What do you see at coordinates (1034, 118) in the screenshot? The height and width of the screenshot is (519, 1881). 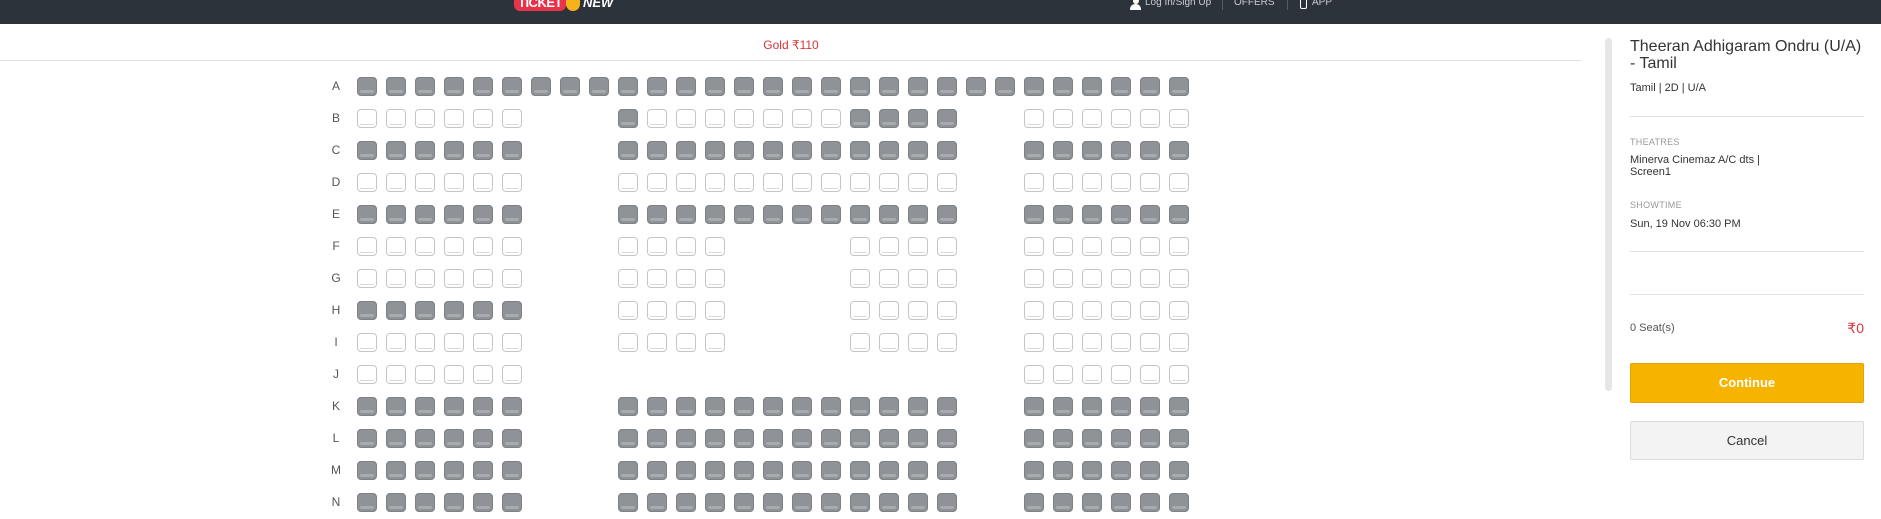 I see `seat-b-24-available` at bounding box center [1034, 118].